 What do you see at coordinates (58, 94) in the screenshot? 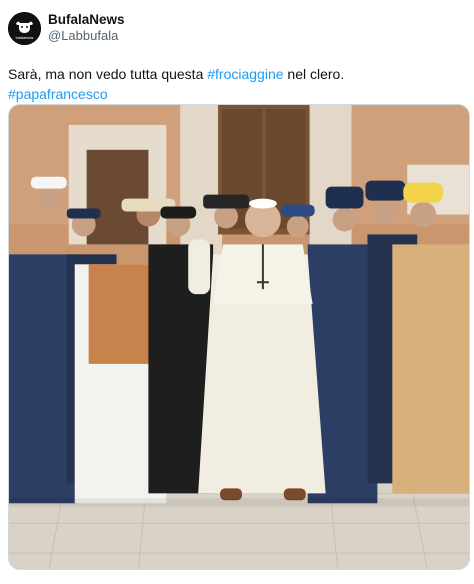
I see `hashtag-link: #papafrancesco` at bounding box center [58, 94].